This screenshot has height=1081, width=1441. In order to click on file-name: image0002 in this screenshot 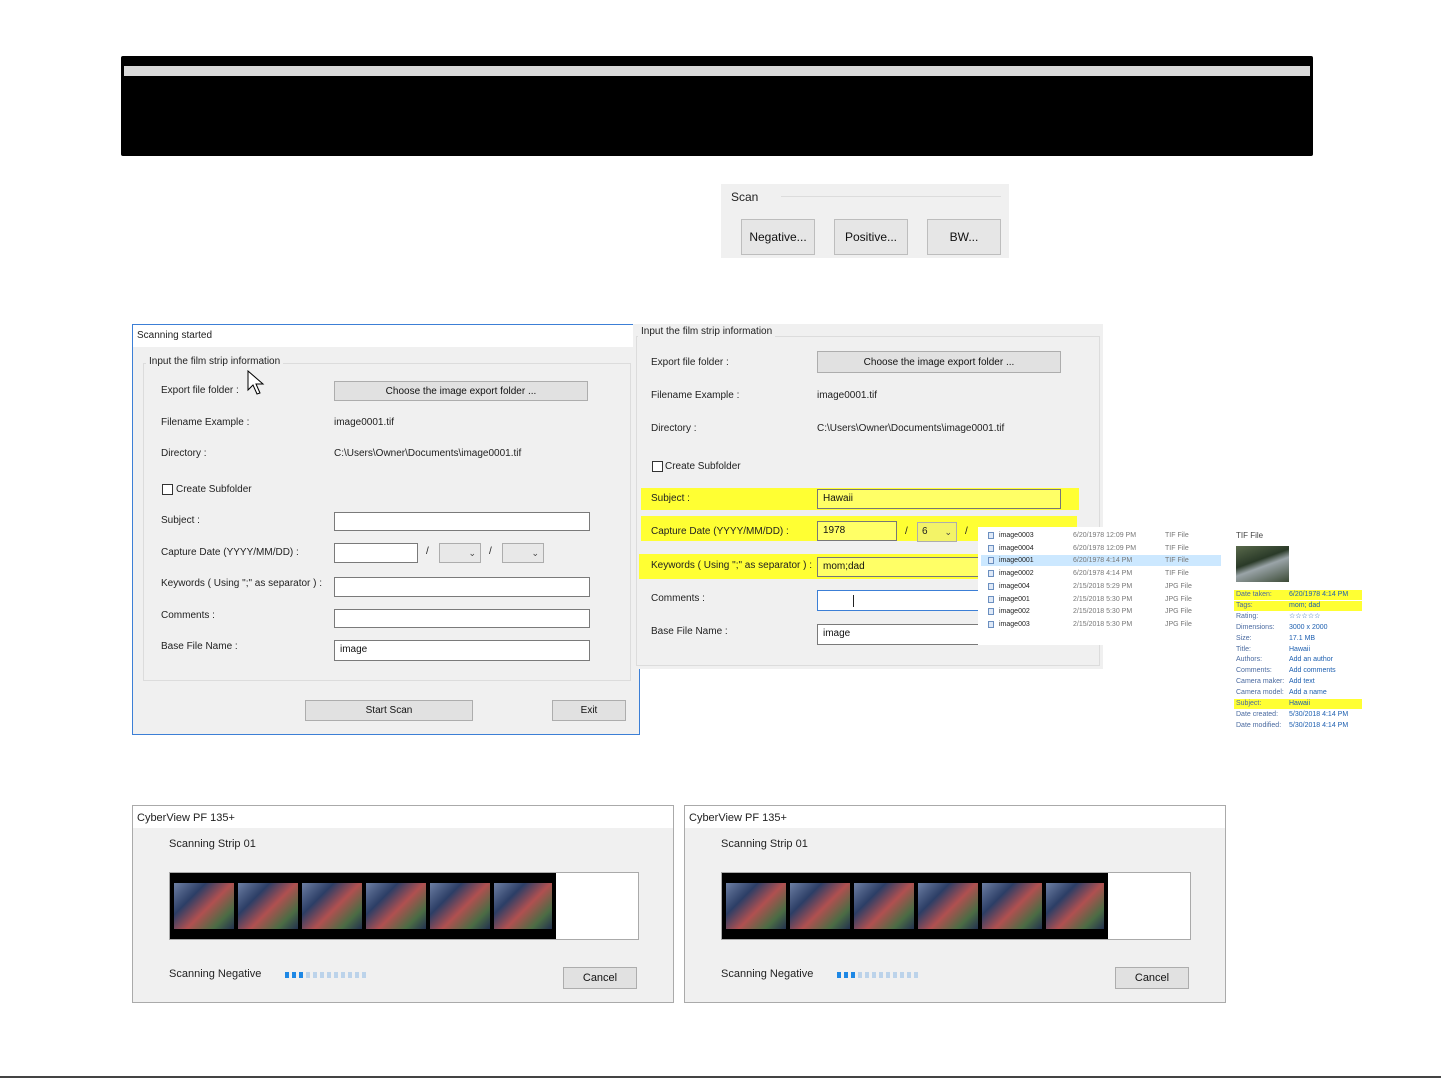, I will do `click(1016, 574)`.